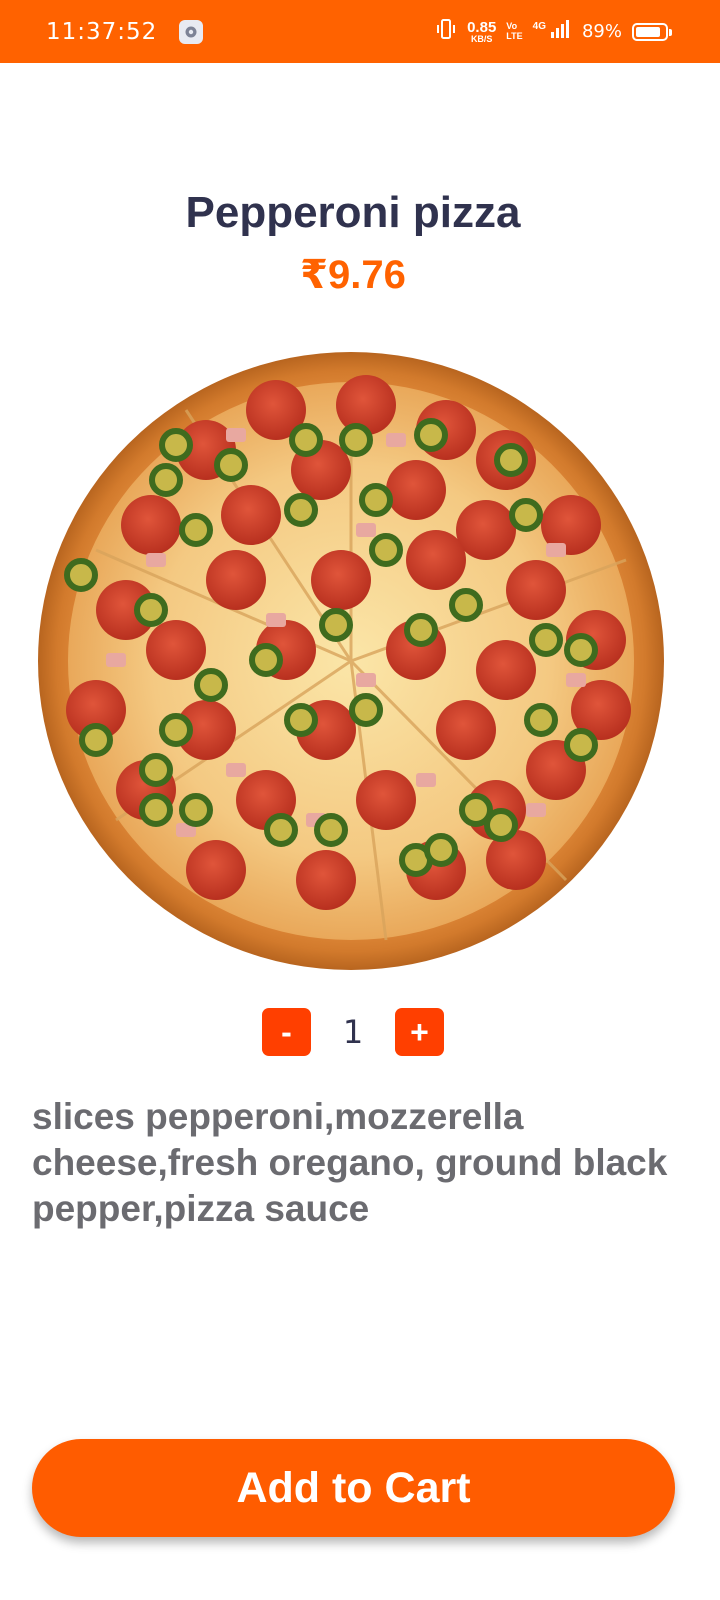 This screenshot has height=1600, width=720. Describe the element at coordinates (419, 1032) in the screenshot. I see `increase-quantity-button: +` at that location.